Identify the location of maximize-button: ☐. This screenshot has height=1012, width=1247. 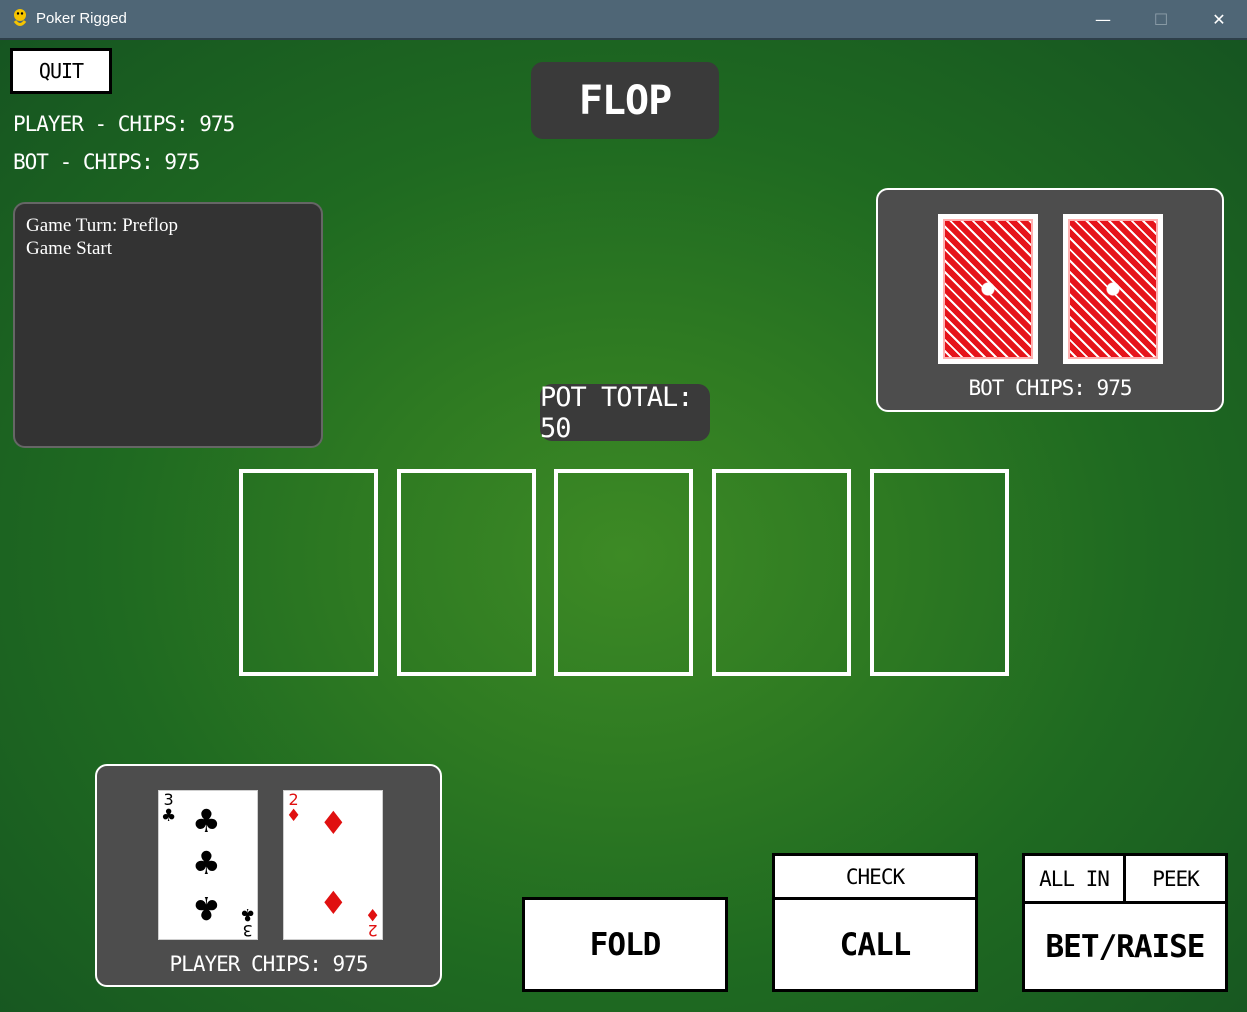
(1161, 19).